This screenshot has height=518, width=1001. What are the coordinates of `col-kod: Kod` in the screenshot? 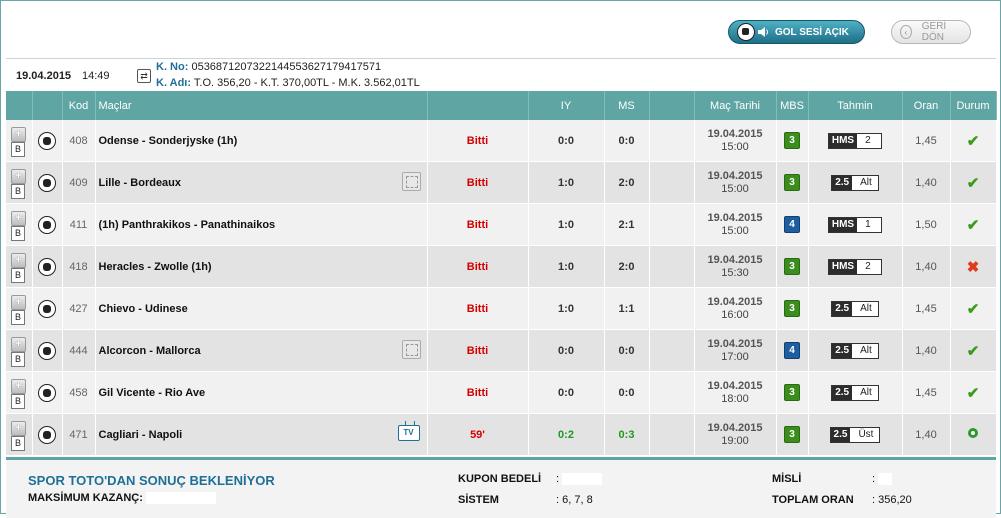 It's located at (79, 105).